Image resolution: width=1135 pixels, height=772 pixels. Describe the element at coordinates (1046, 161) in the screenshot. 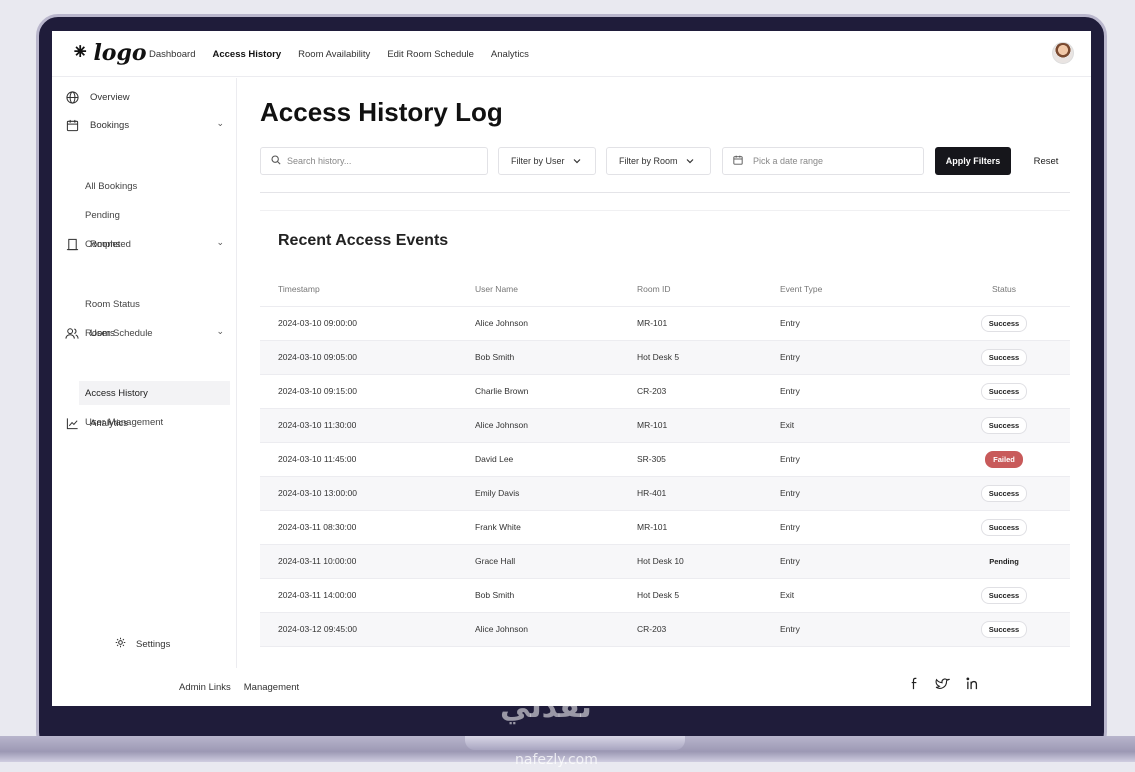

I see `reset-button: Reset` at that location.